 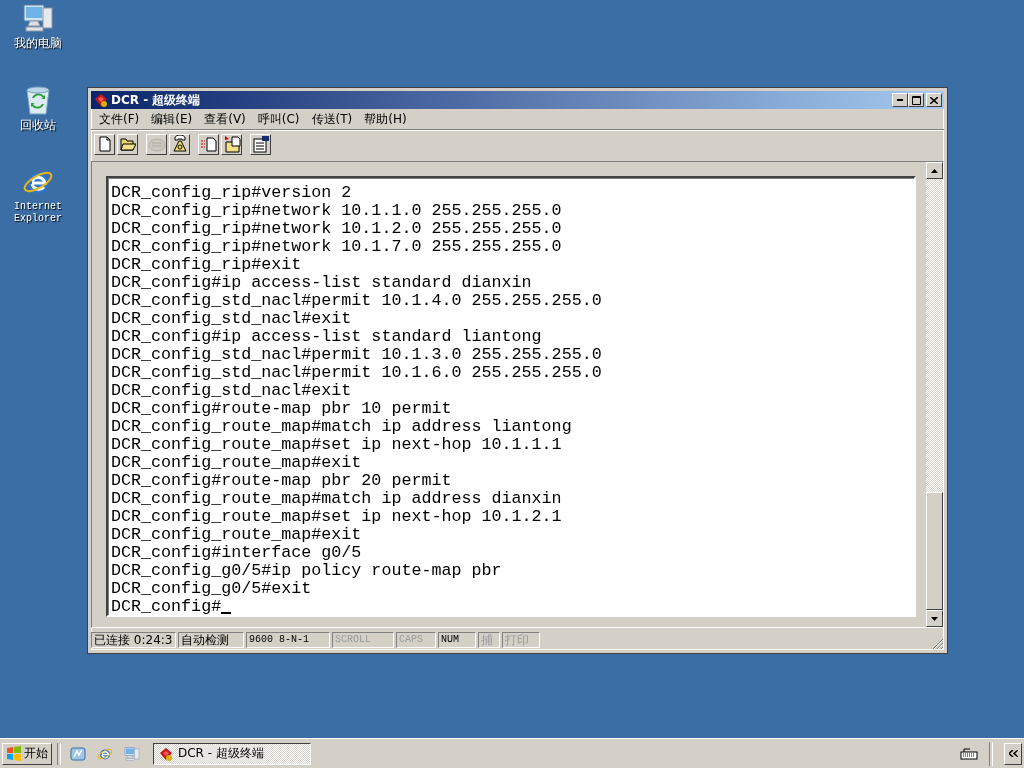 I want to click on status-indicator: 捕, so click(x=489, y=640).